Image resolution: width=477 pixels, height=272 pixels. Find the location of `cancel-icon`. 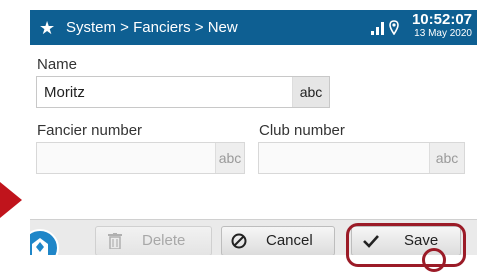

cancel-icon is located at coordinates (239, 241).